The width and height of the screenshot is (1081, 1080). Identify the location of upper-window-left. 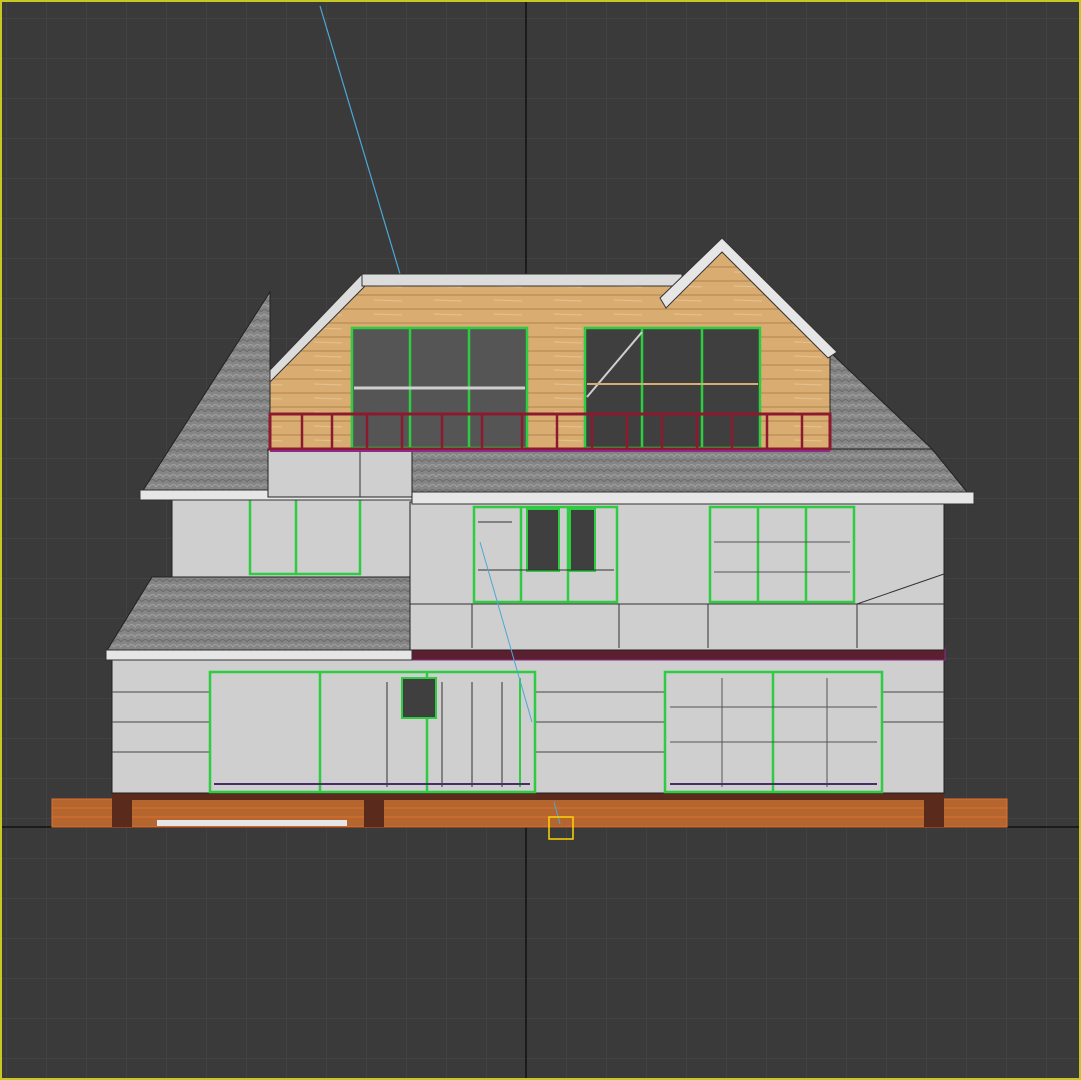
(439, 388).